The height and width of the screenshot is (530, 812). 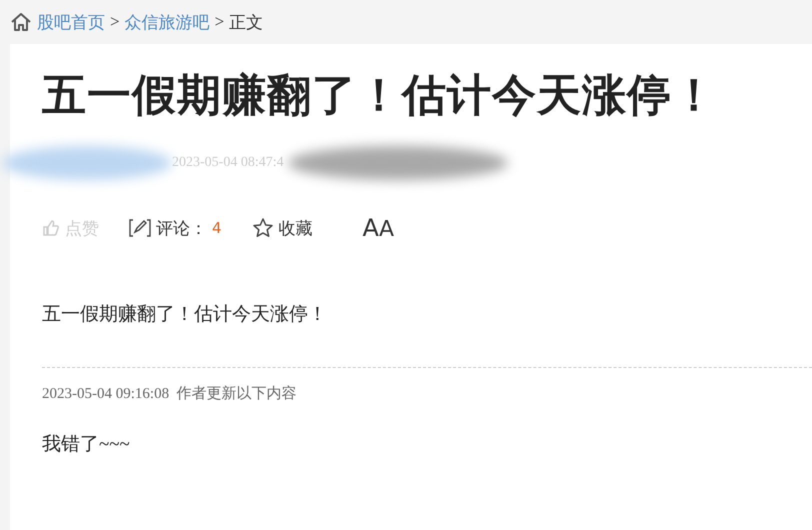 What do you see at coordinates (86, 445) in the screenshot?
I see `update-text: 我错了~~~` at bounding box center [86, 445].